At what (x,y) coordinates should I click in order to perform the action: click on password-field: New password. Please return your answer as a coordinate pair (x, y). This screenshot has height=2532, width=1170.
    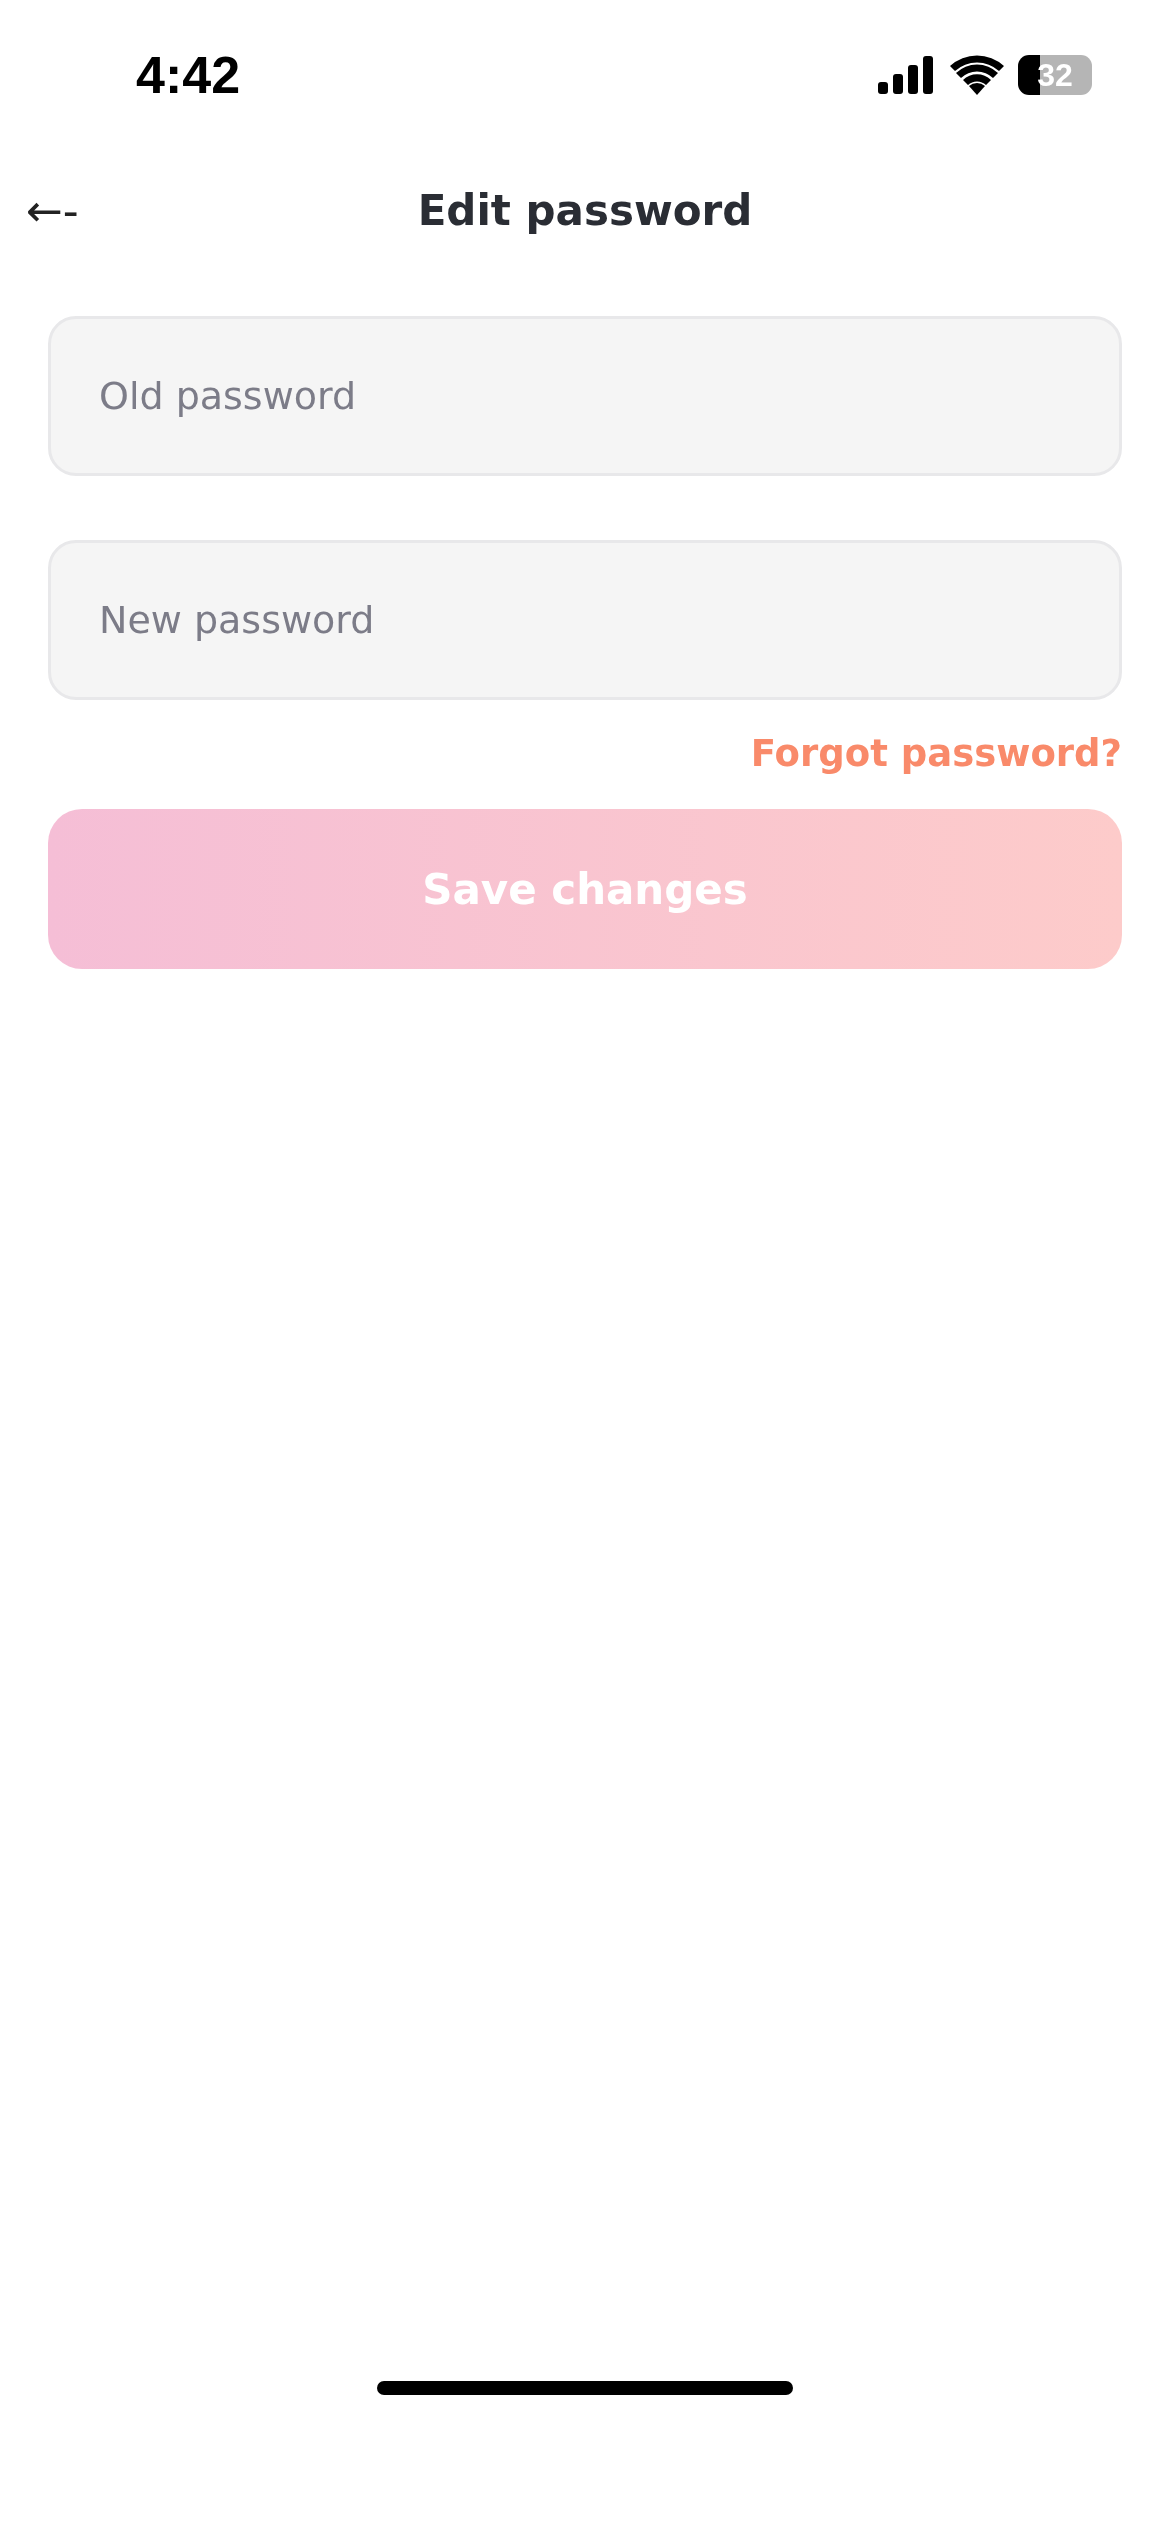
    Looking at the image, I should click on (585, 620).